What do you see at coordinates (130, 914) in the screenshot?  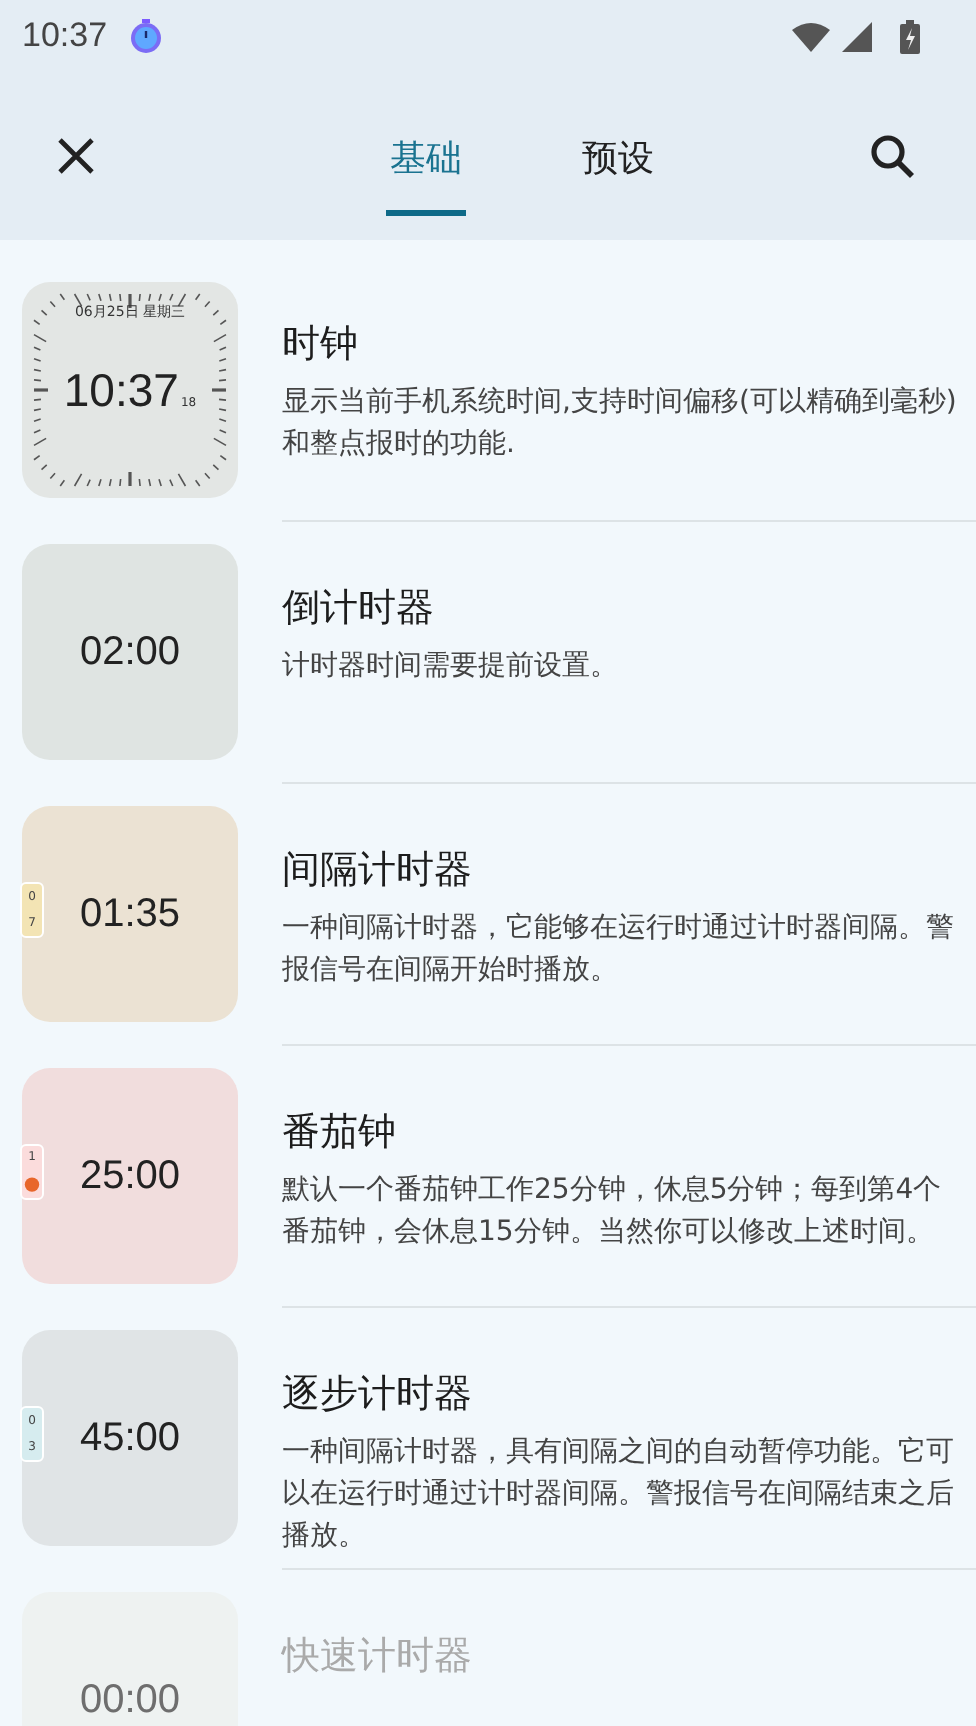 I see `timer-display: 01:35` at bounding box center [130, 914].